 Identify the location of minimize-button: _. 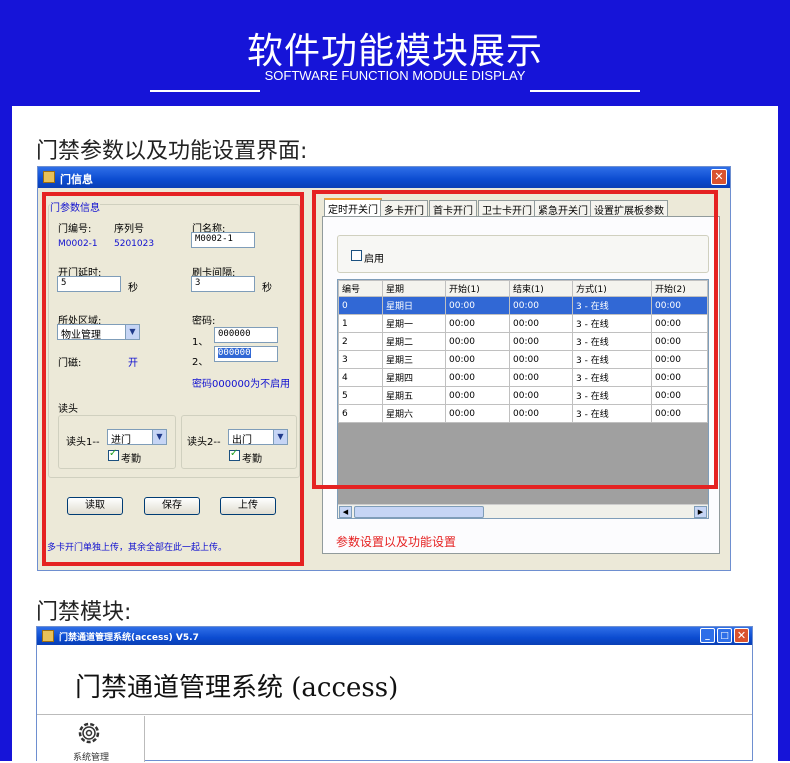
(707, 635).